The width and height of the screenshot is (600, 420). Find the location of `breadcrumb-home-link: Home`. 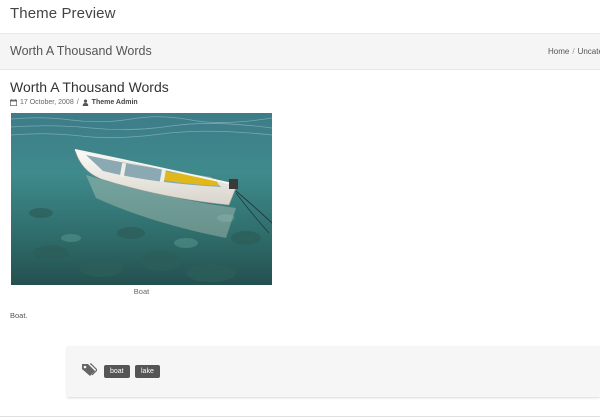

breadcrumb-home-link: Home is located at coordinates (558, 51).